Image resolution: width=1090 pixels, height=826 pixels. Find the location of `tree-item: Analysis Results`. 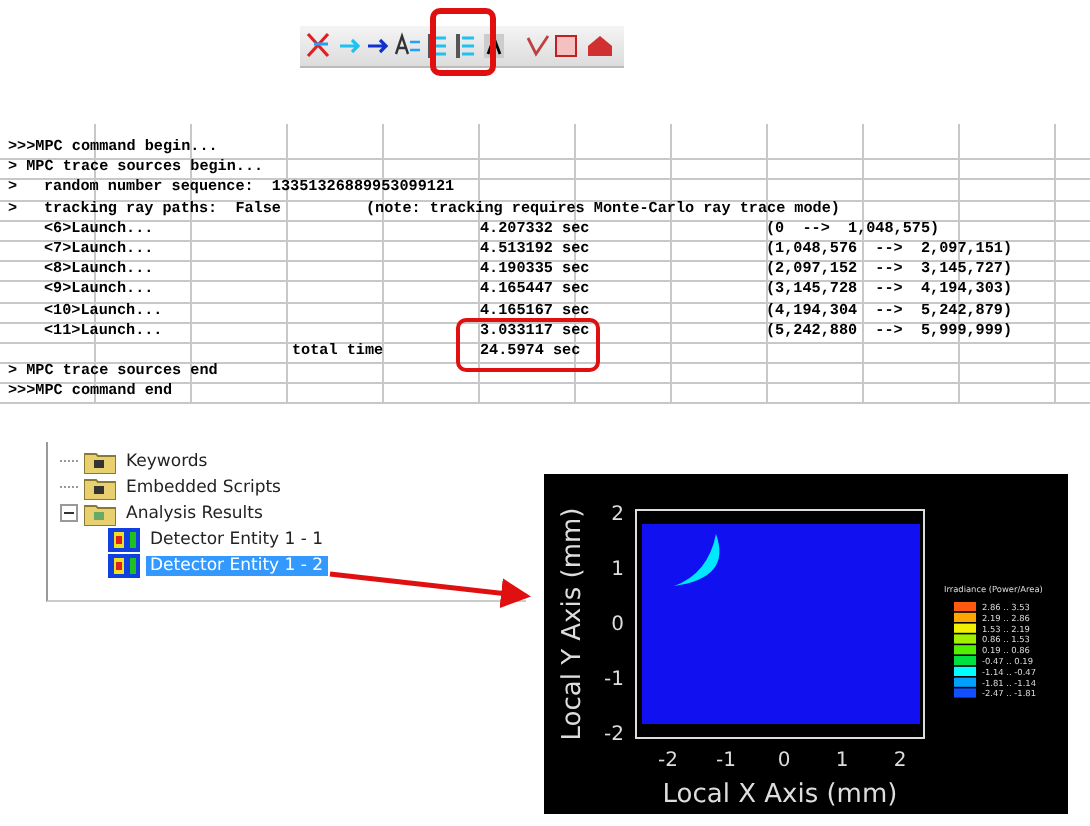

tree-item: Analysis Results is located at coordinates (194, 513).